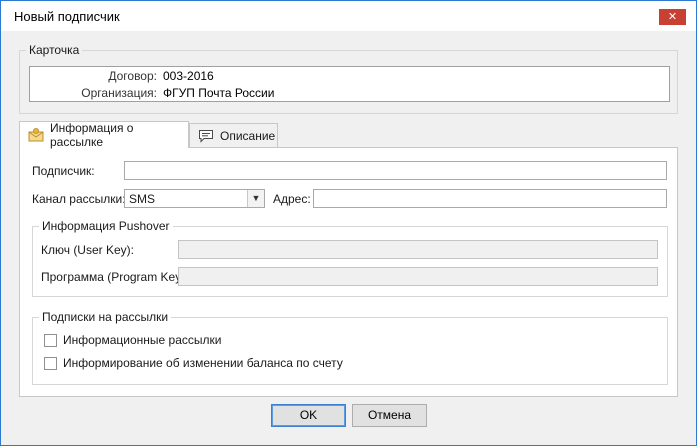  What do you see at coordinates (206, 136) in the screenshot?
I see `comment-icon` at bounding box center [206, 136].